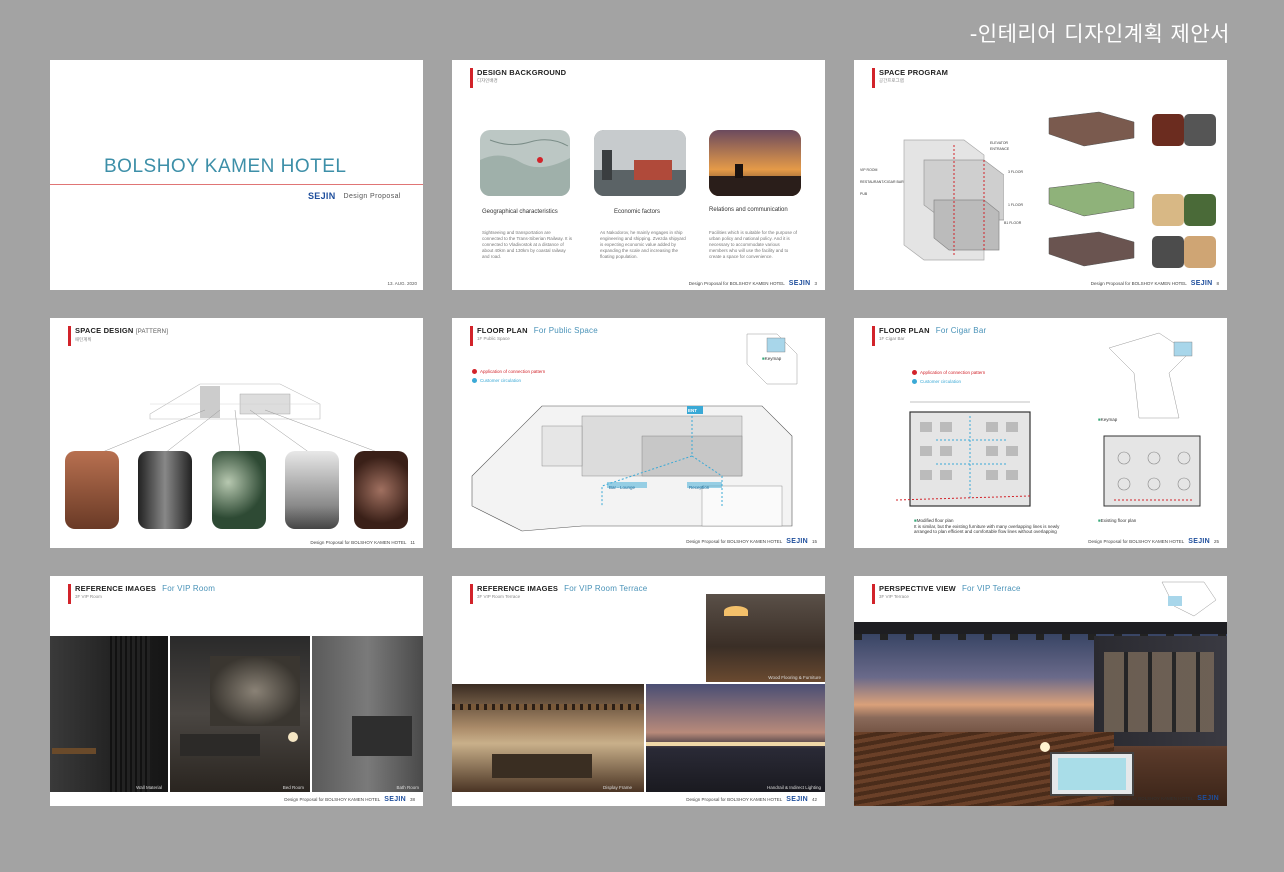  What do you see at coordinates (793, 787) in the screenshot?
I see `caption-handrail: Handrail & Indirect Lighting` at bounding box center [793, 787].